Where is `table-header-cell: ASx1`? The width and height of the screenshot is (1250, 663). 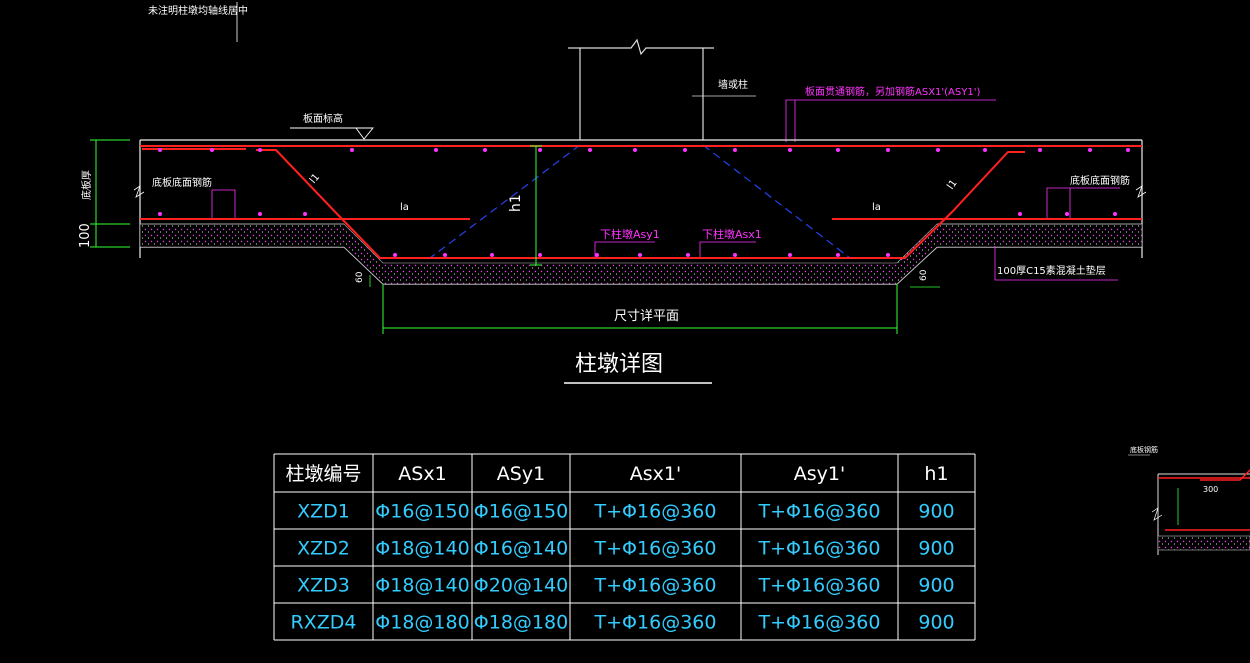 table-header-cell: ASx1 is located at coordinates (422, 474).